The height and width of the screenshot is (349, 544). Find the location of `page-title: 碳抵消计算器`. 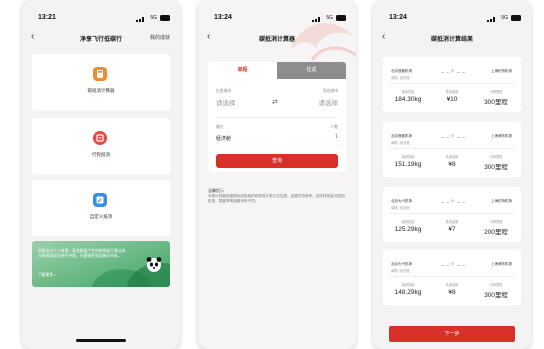

page-title: 碳抵消计算器 is located at coordinates (276, 40).